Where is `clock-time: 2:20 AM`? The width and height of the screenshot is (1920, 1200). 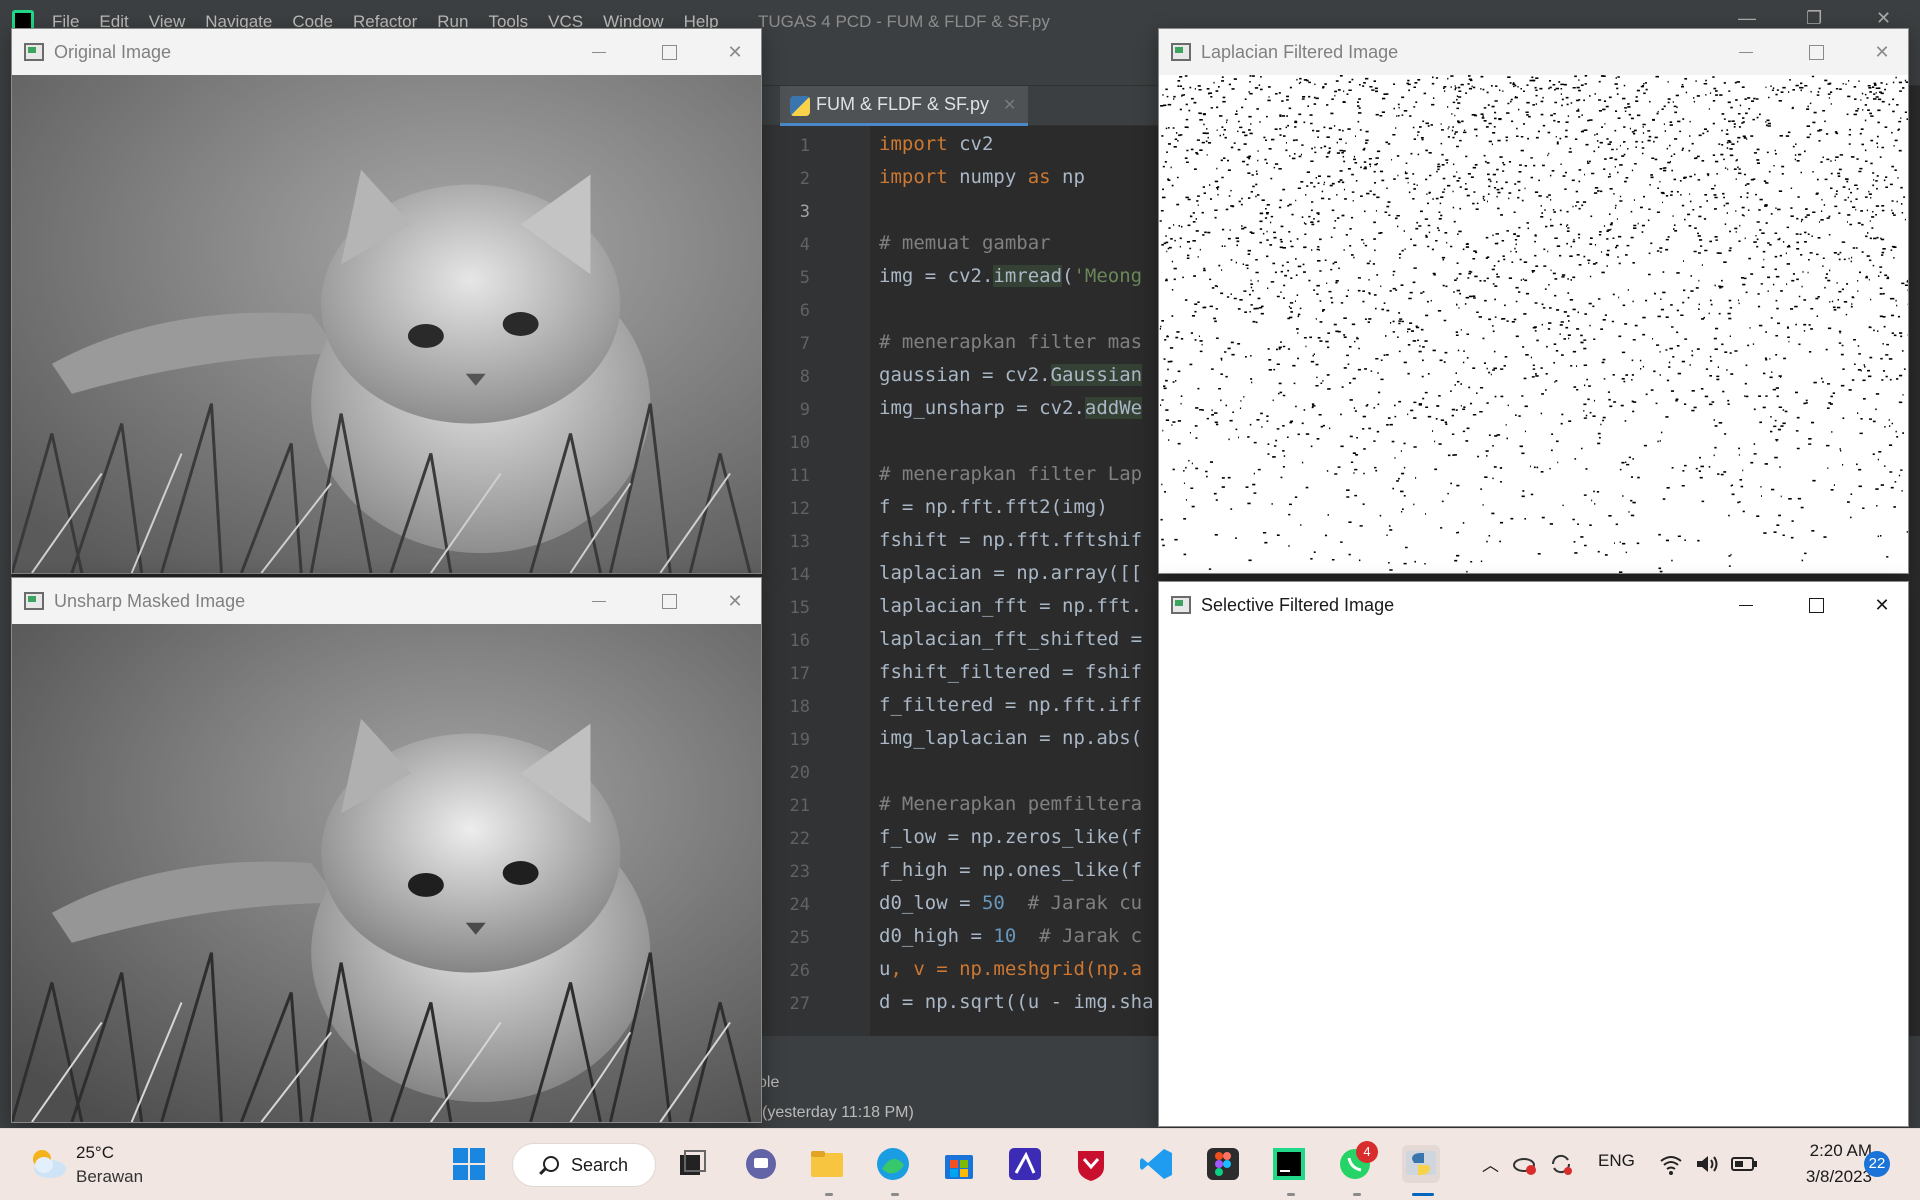 clock-time: 2:20 AM is located at coordinates (1830, 1151).